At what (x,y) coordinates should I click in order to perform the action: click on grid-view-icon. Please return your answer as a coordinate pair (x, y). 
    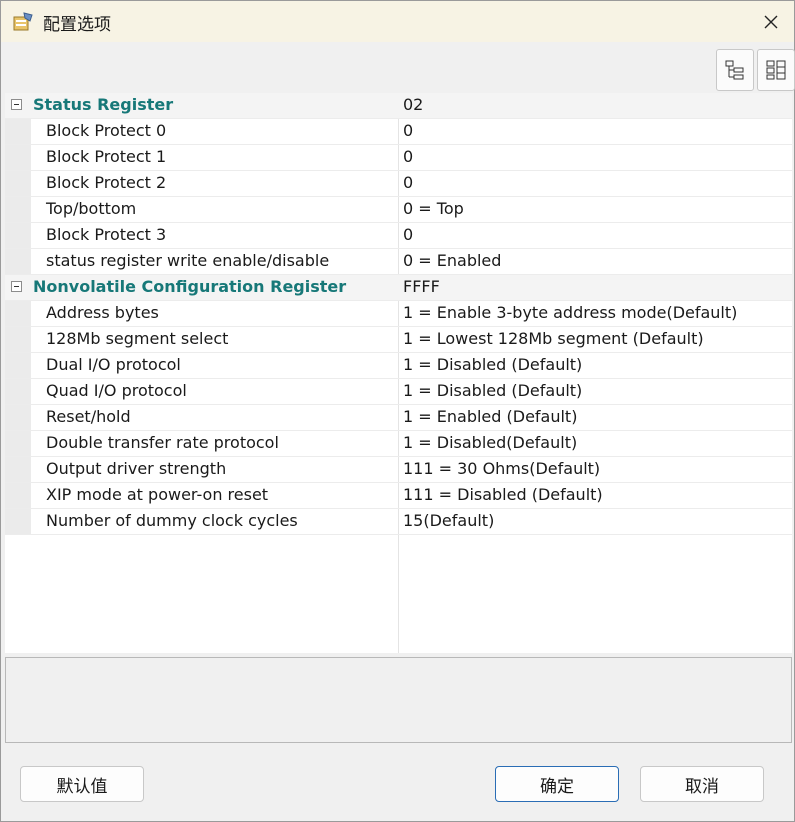
    Looking at the image, I should click on (776, 70).